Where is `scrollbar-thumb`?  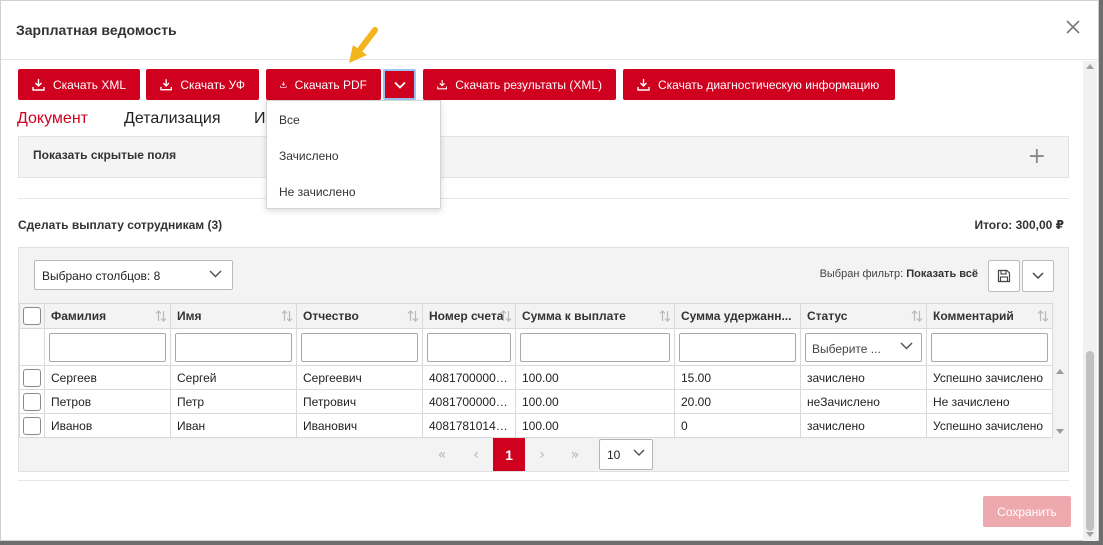 scrollbar-thumb is located at coordinates (1090, 441).